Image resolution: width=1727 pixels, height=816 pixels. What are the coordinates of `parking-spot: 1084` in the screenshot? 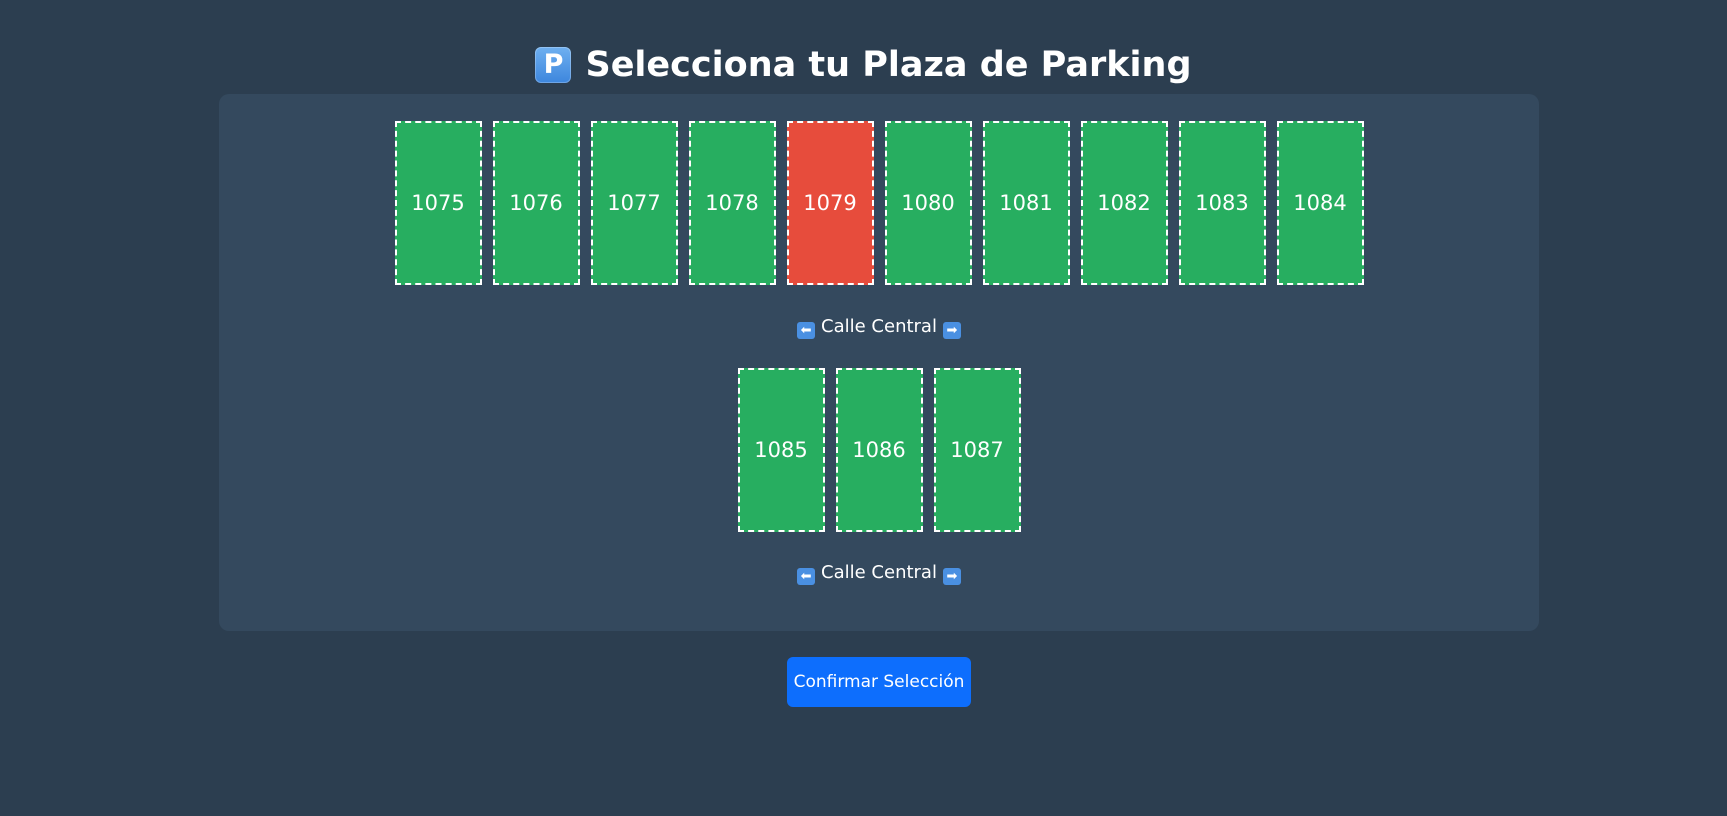 It's located at (1320, 203).